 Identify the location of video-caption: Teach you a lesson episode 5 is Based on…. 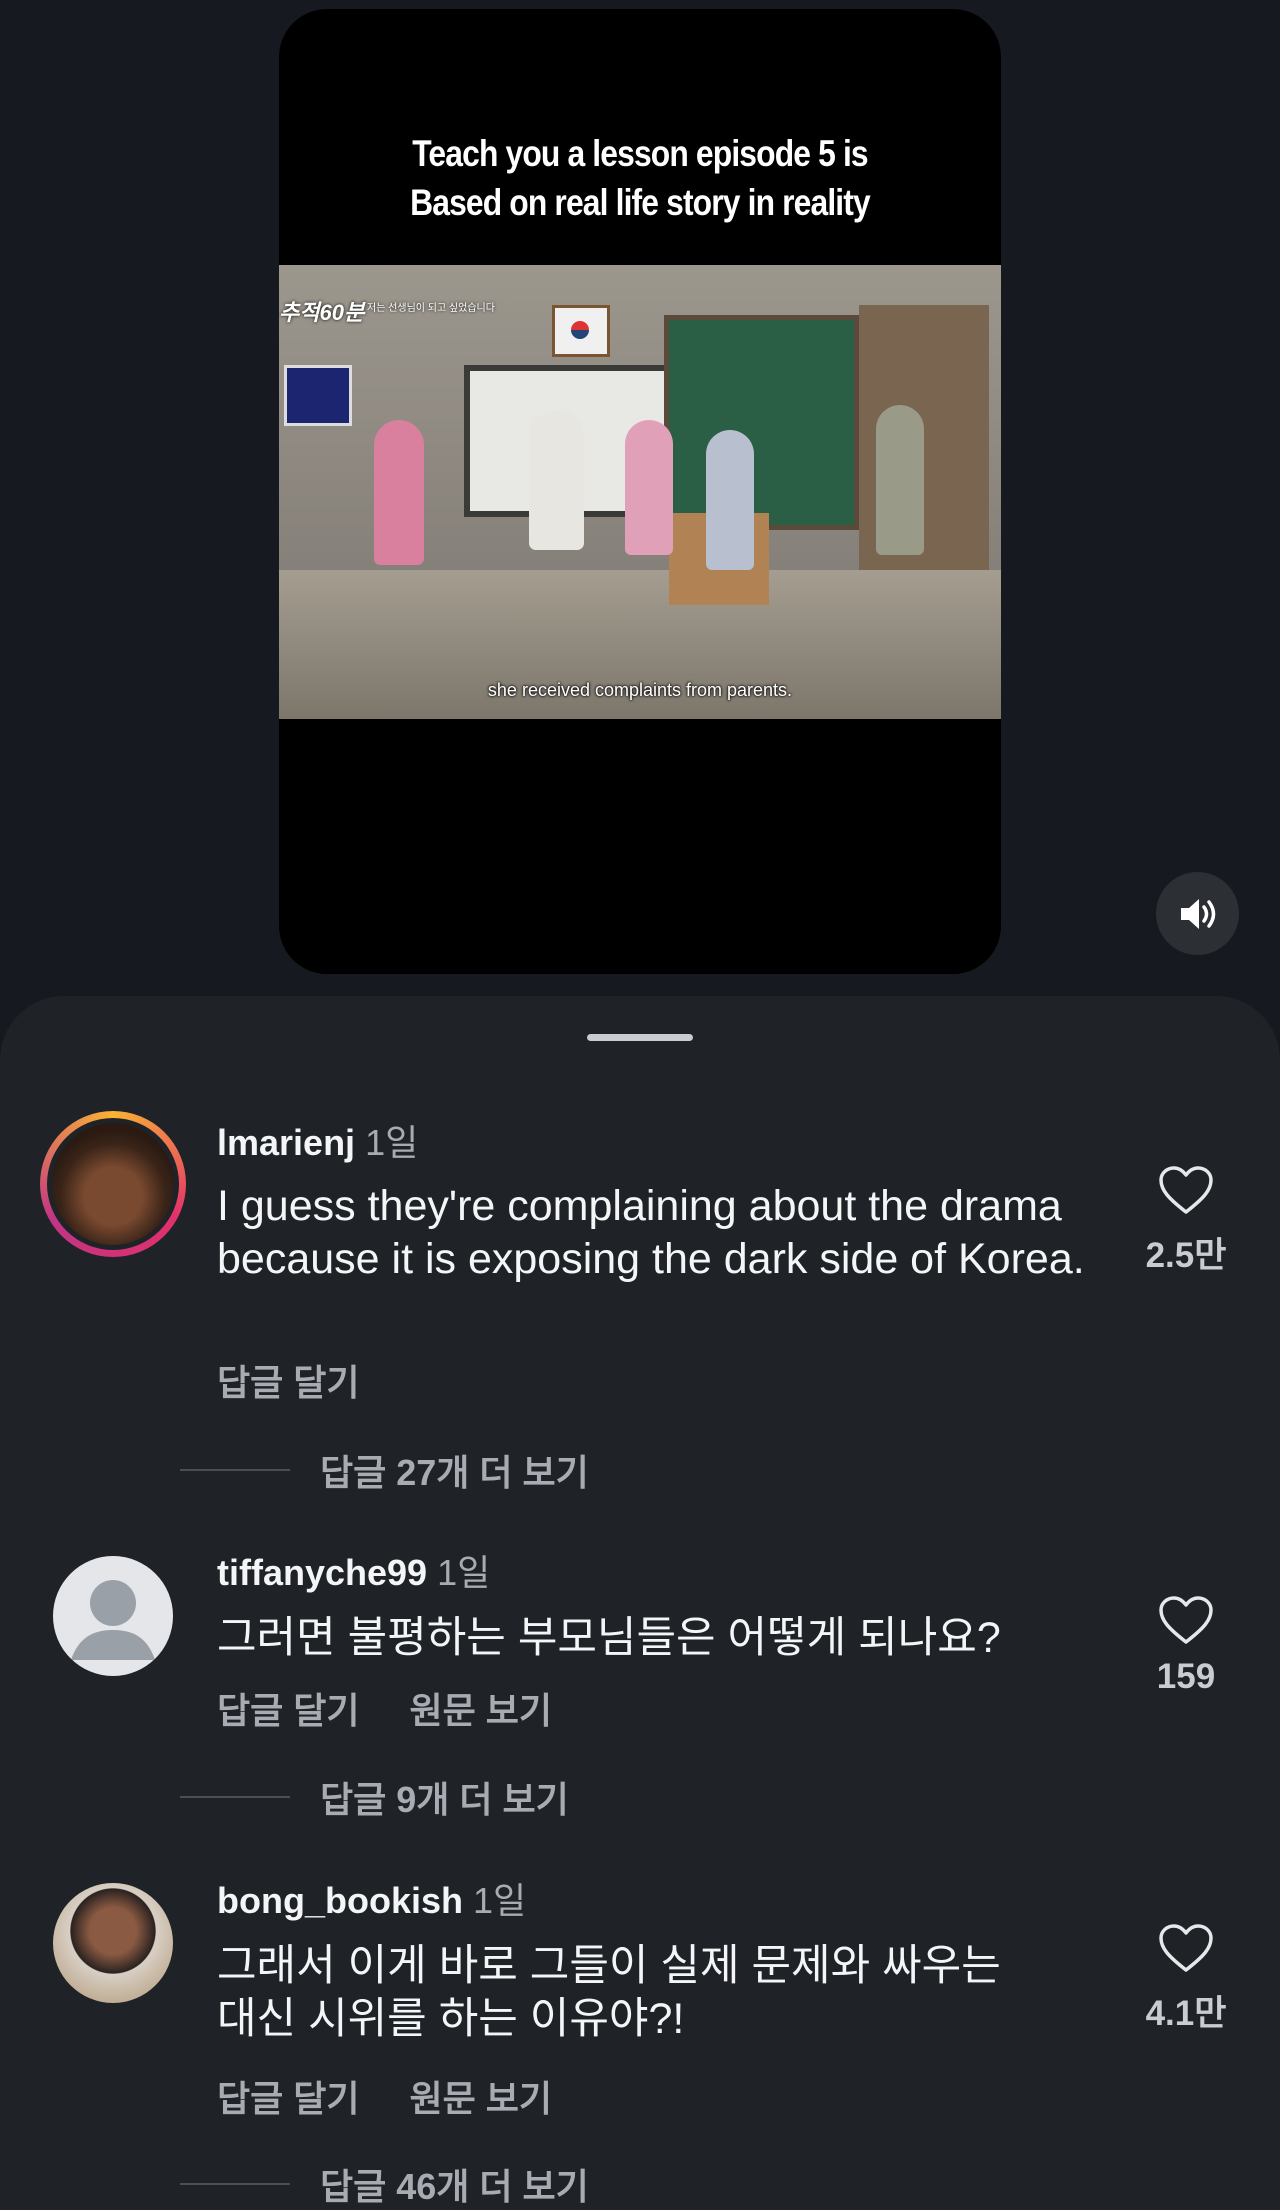
(640, 178).